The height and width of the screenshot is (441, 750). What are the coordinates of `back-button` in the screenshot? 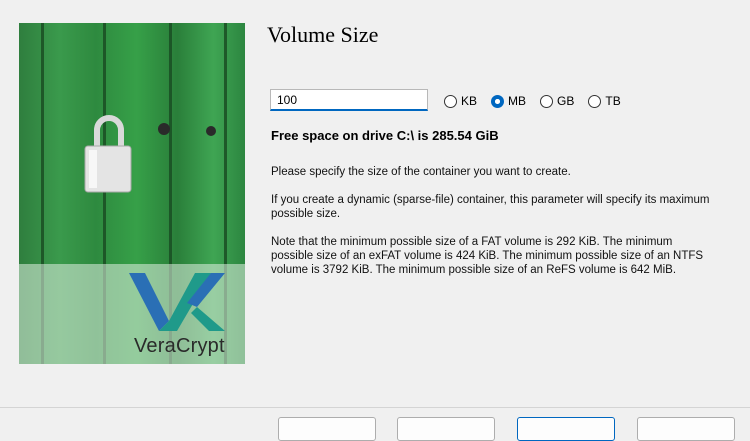 It's located at (446, 429).